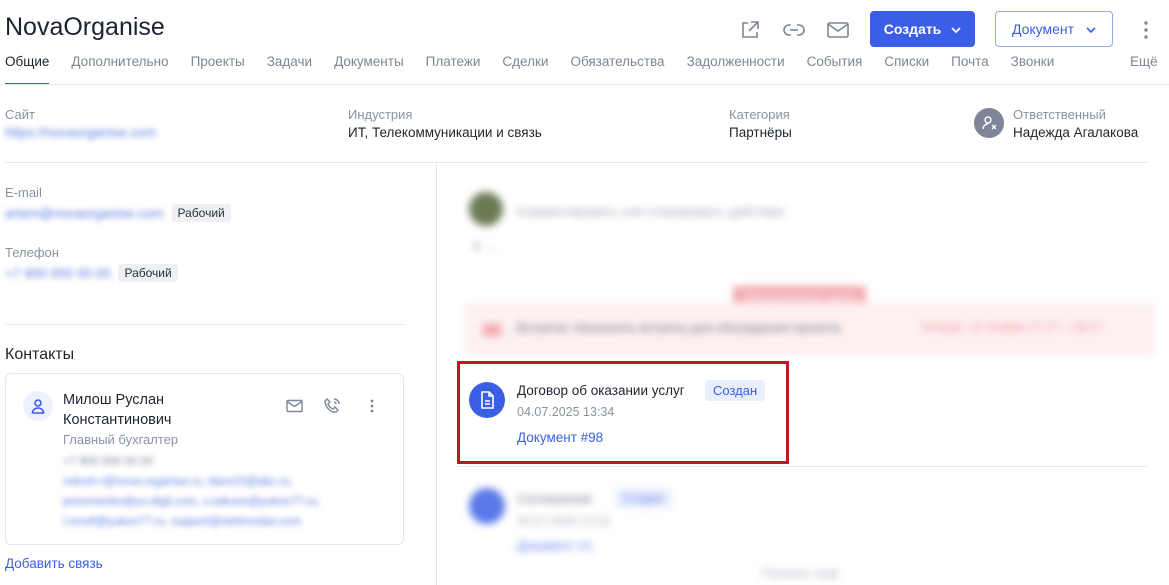 The image size is (1169, 585). Describe the element at coordinates (623, 412) in the screenshot. I see `highlighted-document-card` at that location.